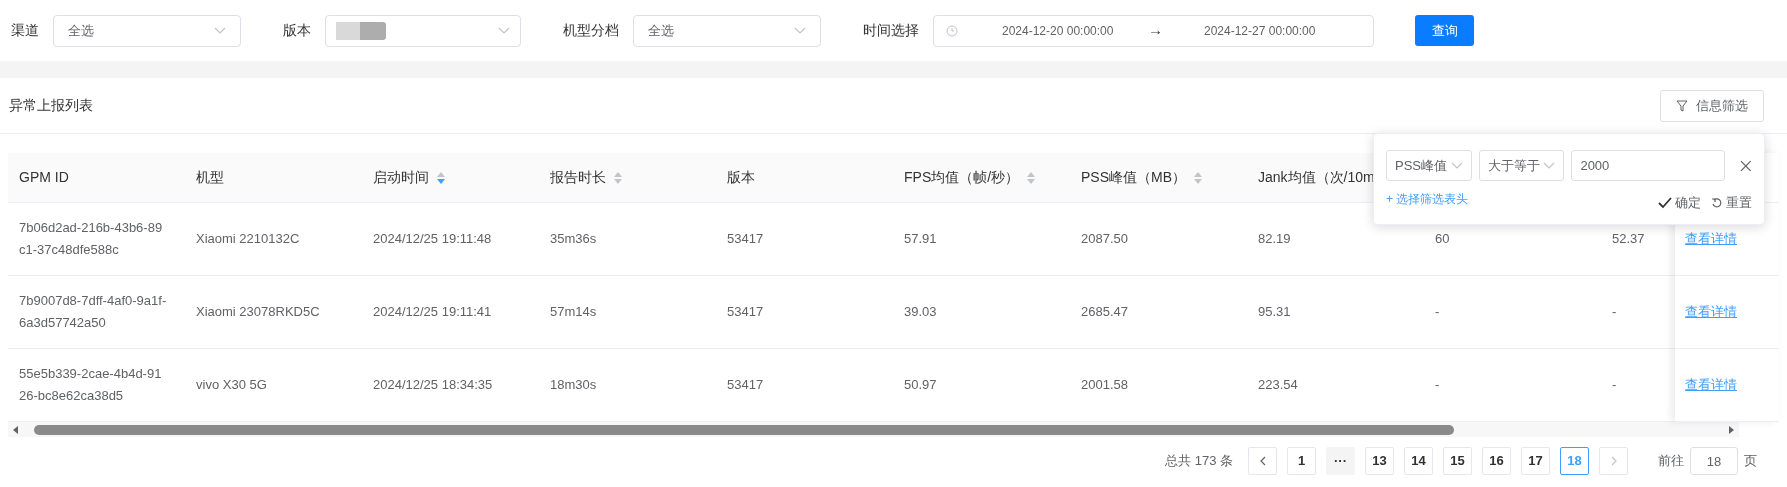 The image size is (1787, 487). I want to click on query-button: 查询, so click(1444, 30).